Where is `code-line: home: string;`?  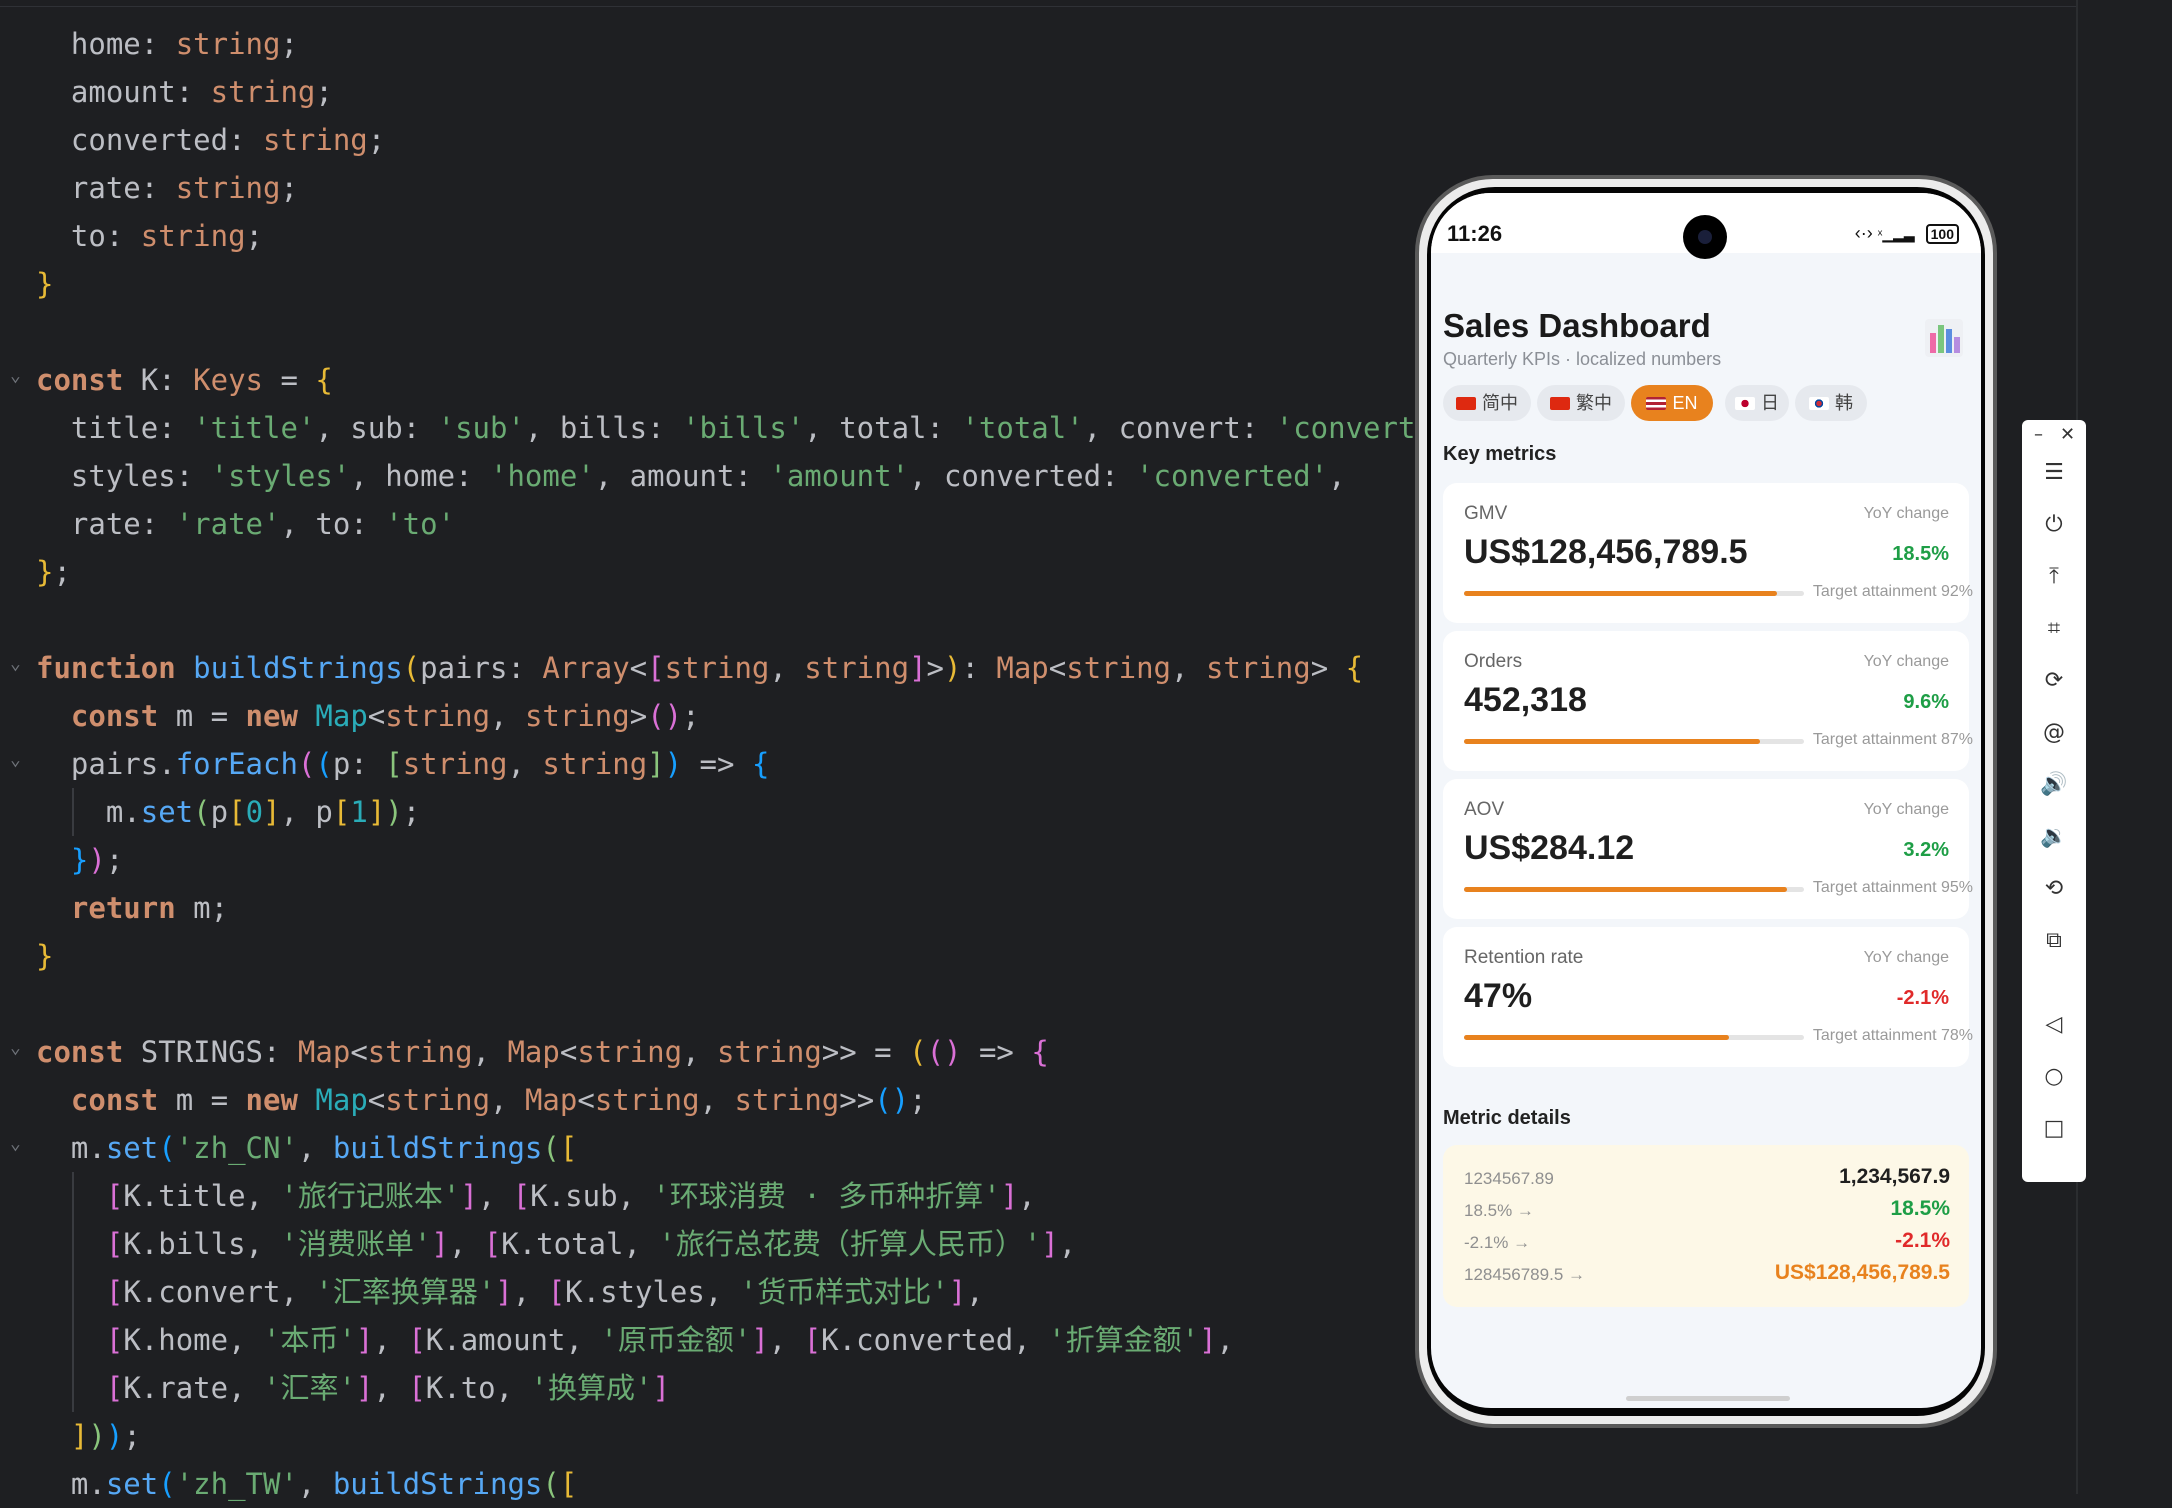 code-line: home: string; is located at coordinates (167, 44).